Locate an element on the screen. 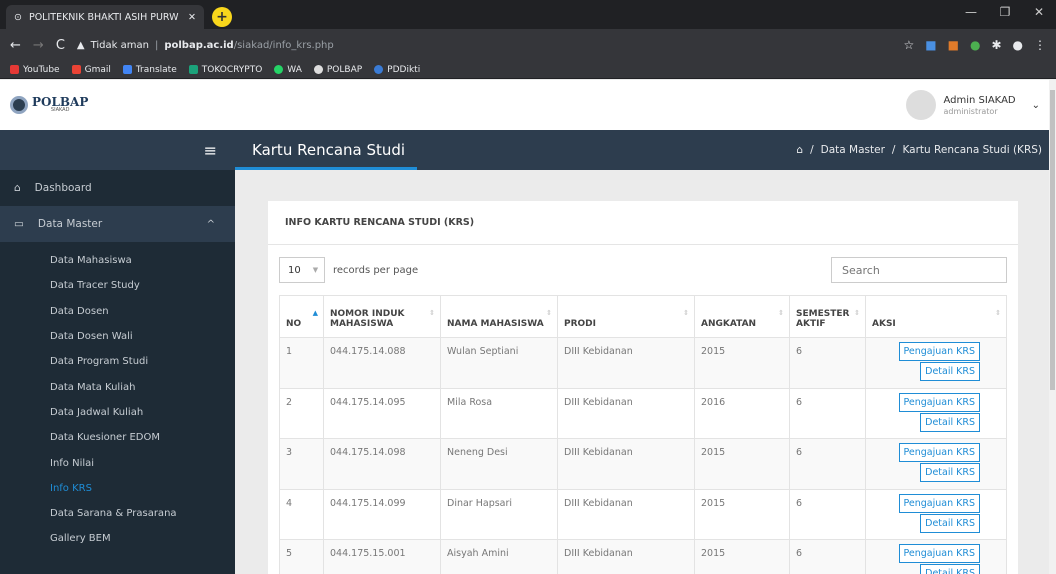 This screenshot has height=574, width=1056. bookmark-pddikti: PDDikti is located at coordinates (397, 70).